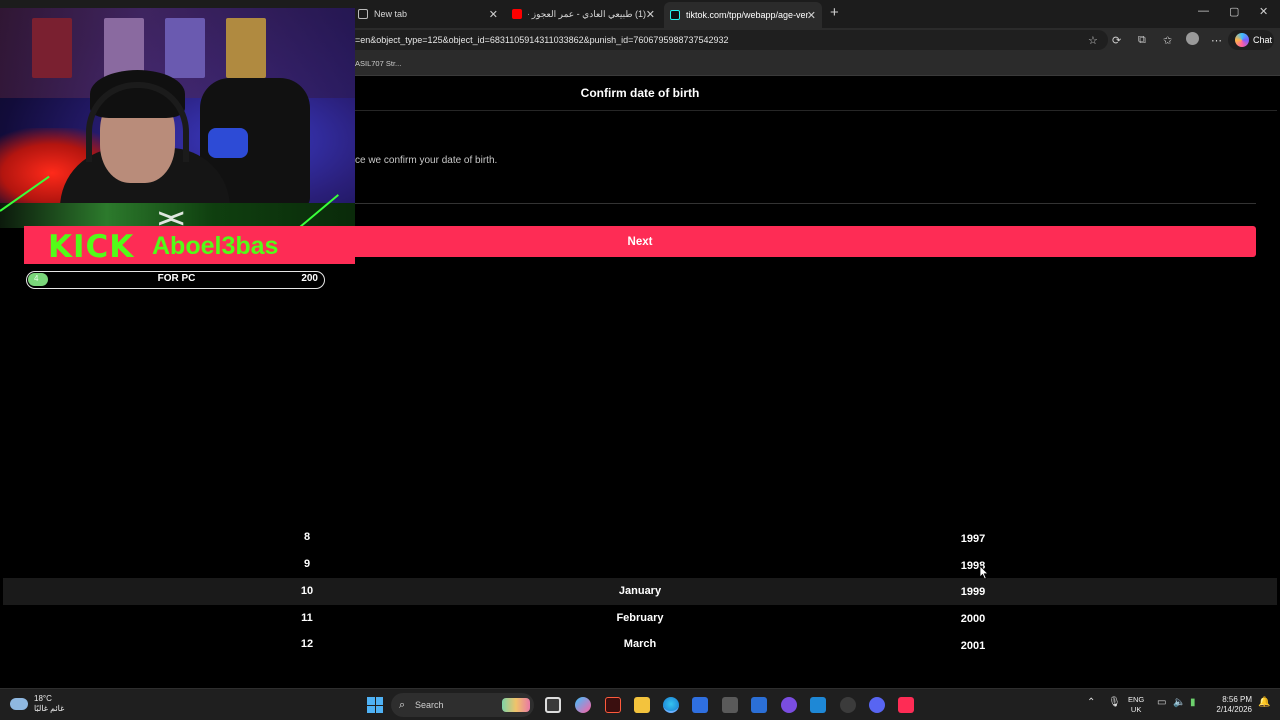  Describe the element at coordinates (19, 704) in the screenshot. I see `cloud-icon` at that location.